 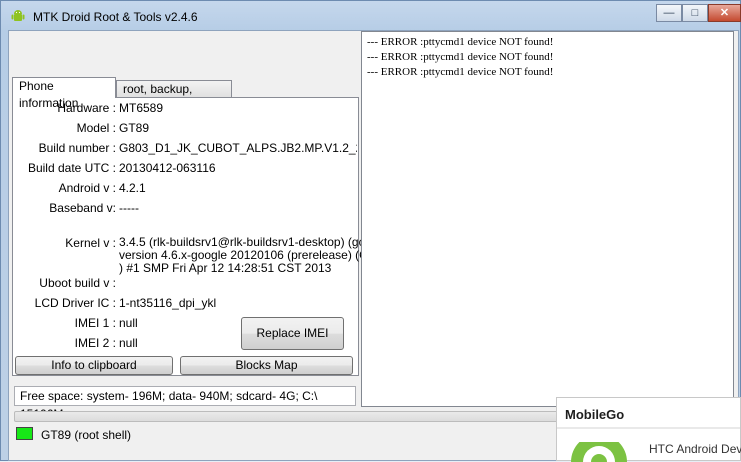 I want to click on imei2-value: null, so click(x=128, y=343).